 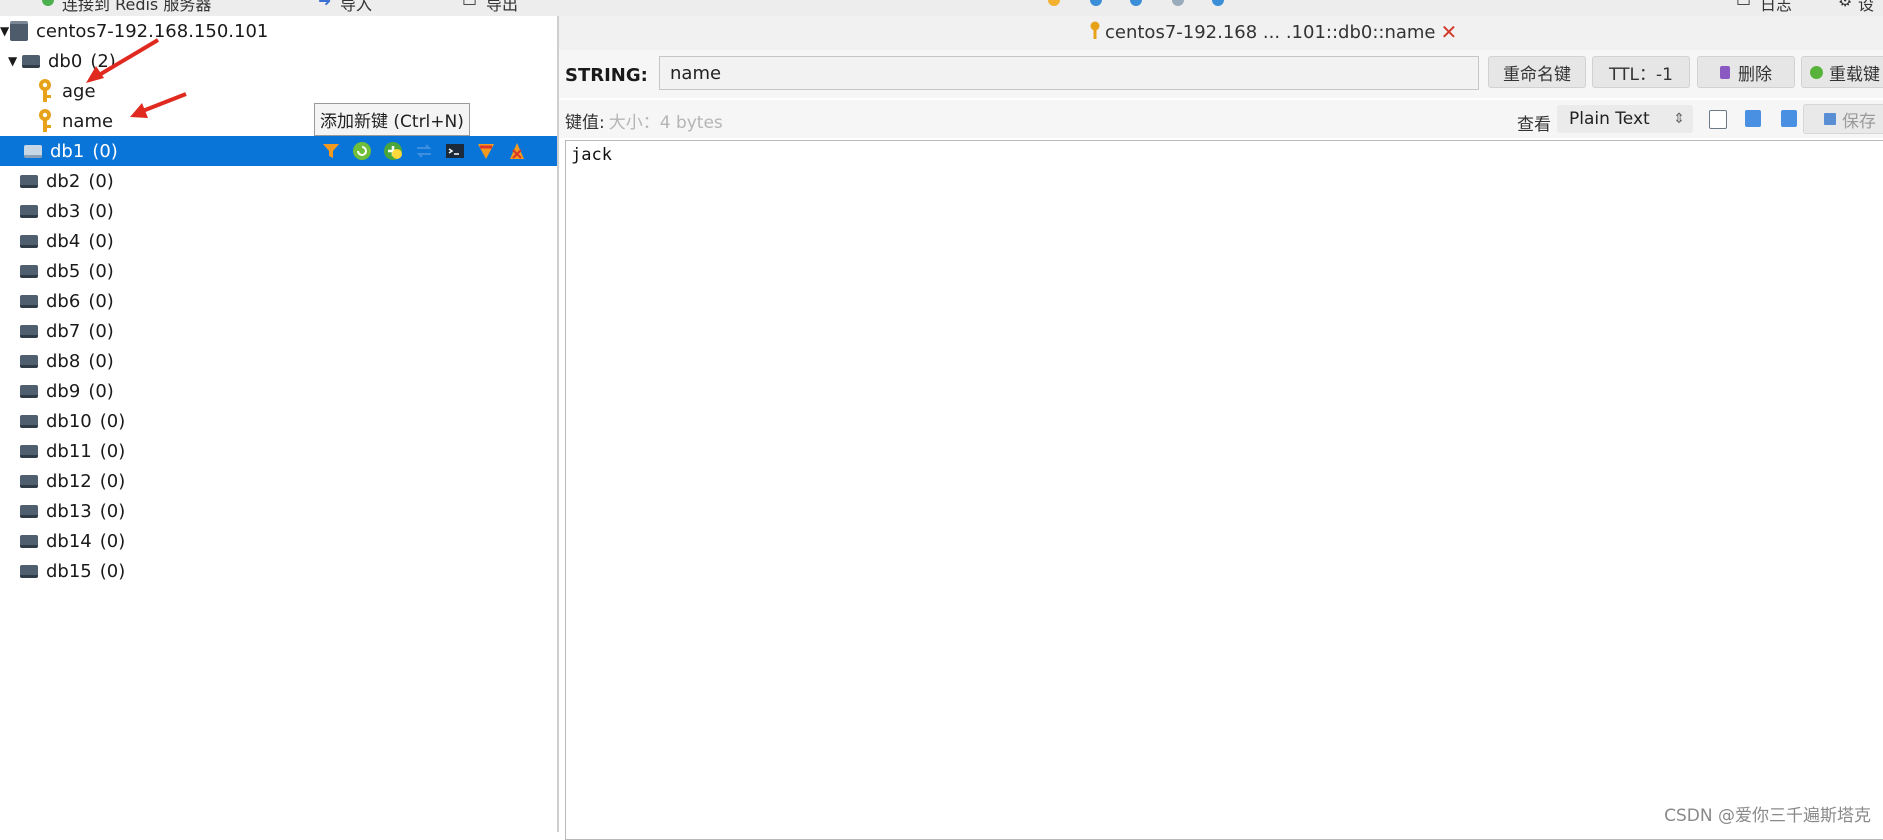 What do you see at coordinates (1273, 32) in the screenshot?
I see `key-tab: centos7-192.168 ... .101::db0::name ✕` at bounding box center [1273, 32].